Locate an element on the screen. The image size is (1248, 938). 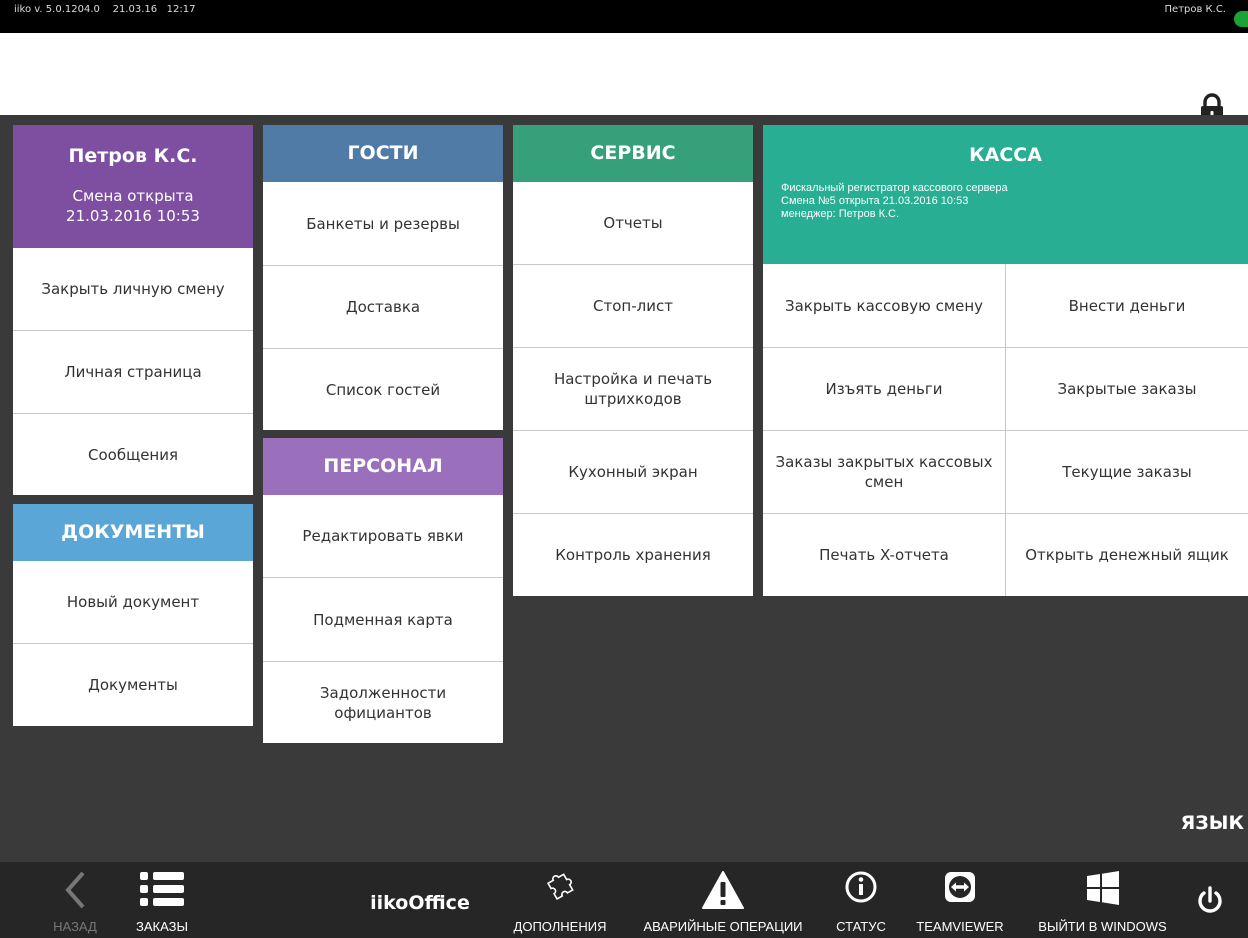
teamviewer-button: TEAMVIEWER is located at coordinates (960, 900).